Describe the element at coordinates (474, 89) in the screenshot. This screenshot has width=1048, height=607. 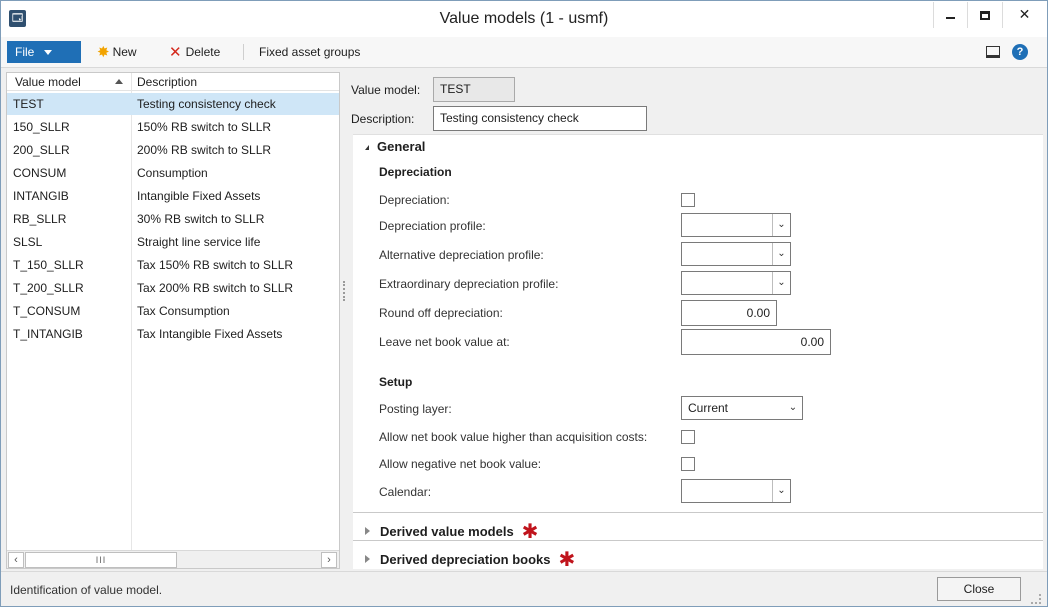
I see `value-model-field: TEST` at that location.